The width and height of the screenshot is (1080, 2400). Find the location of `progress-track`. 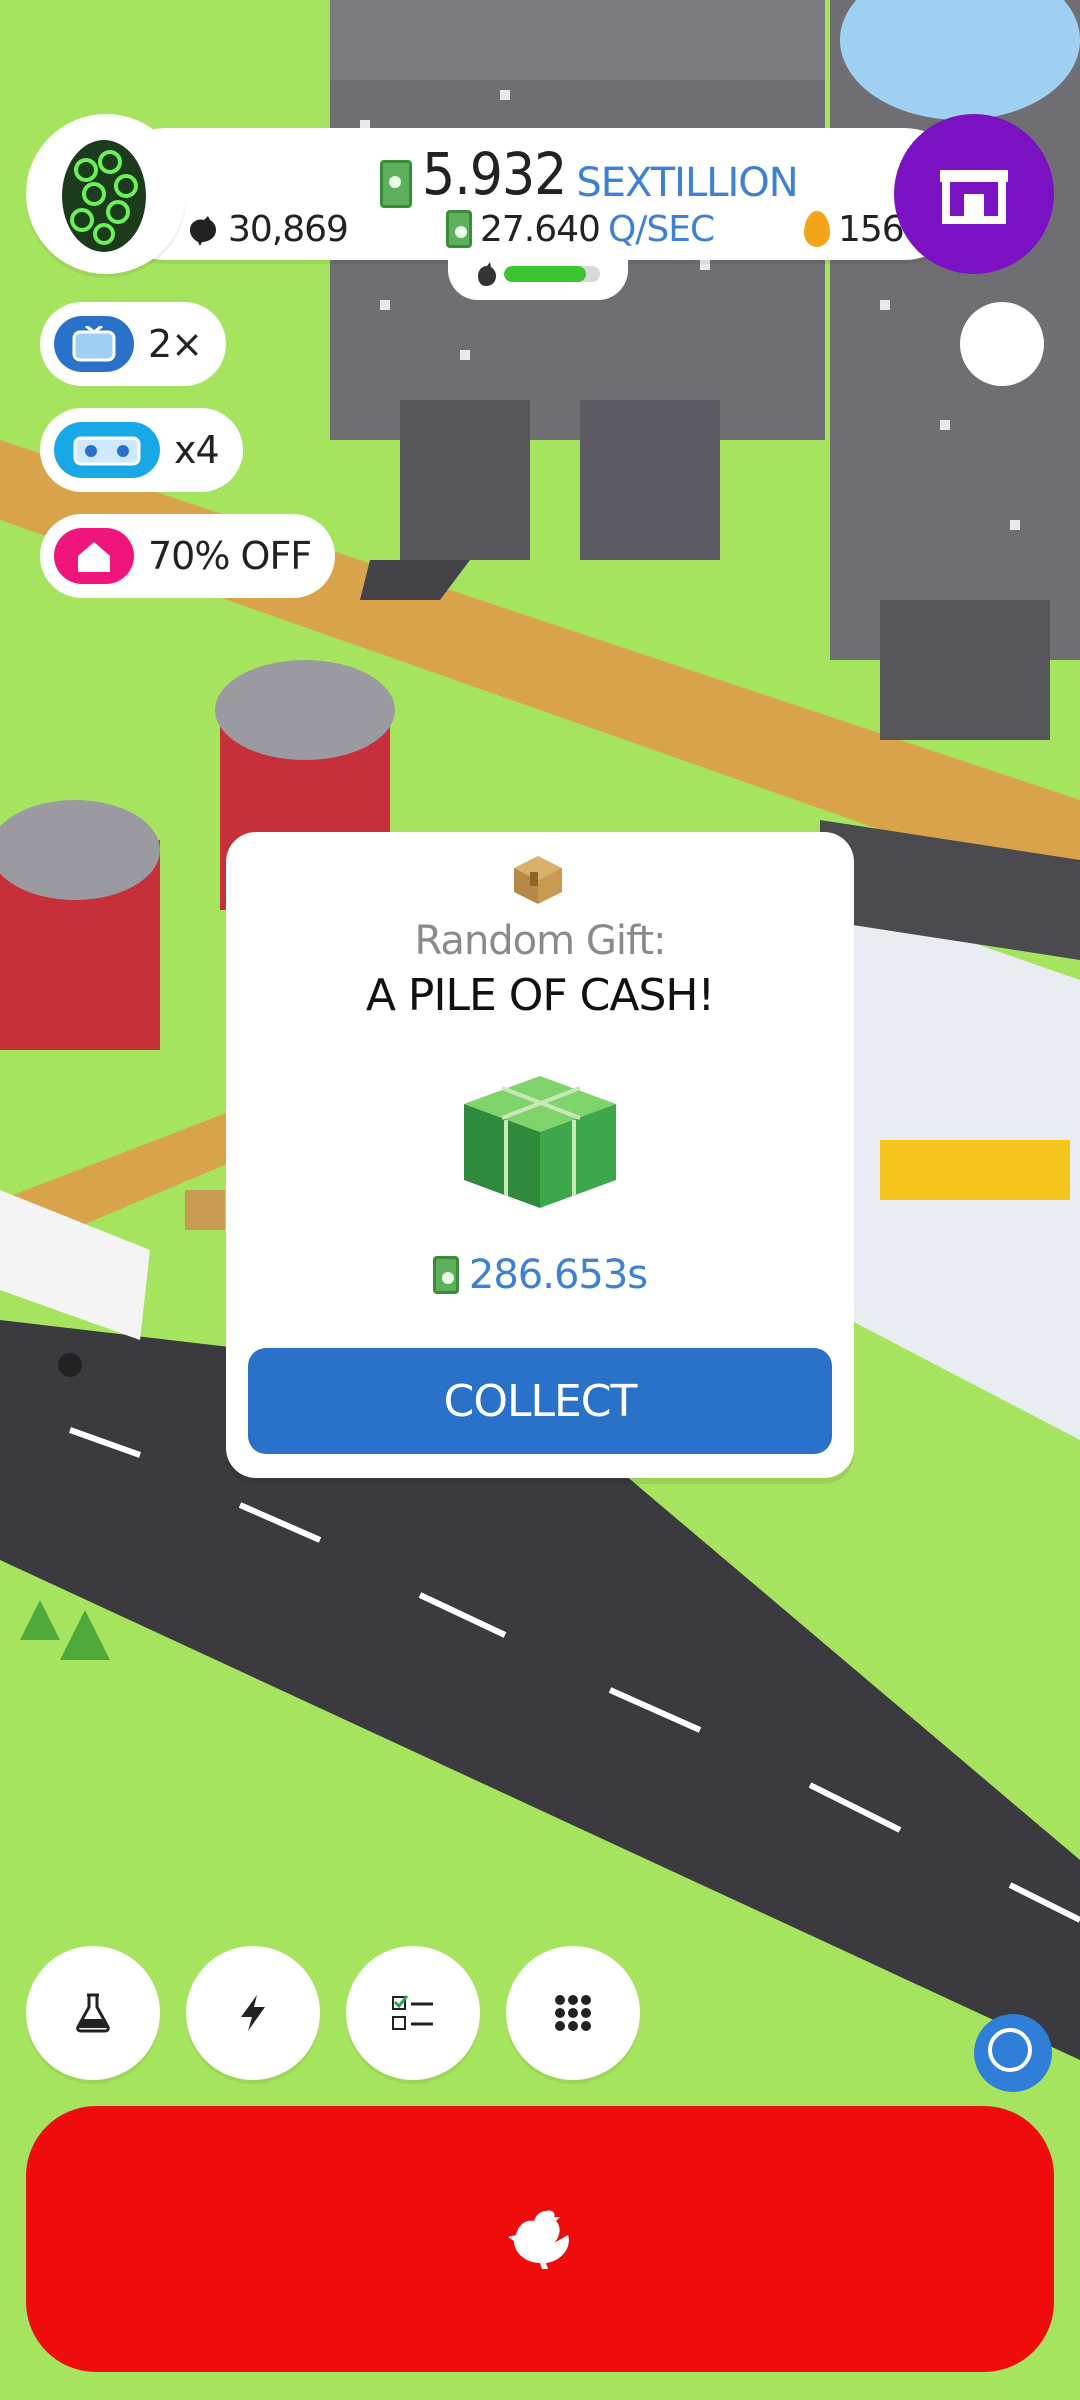

progress-track is located at coordinates (552, 274).